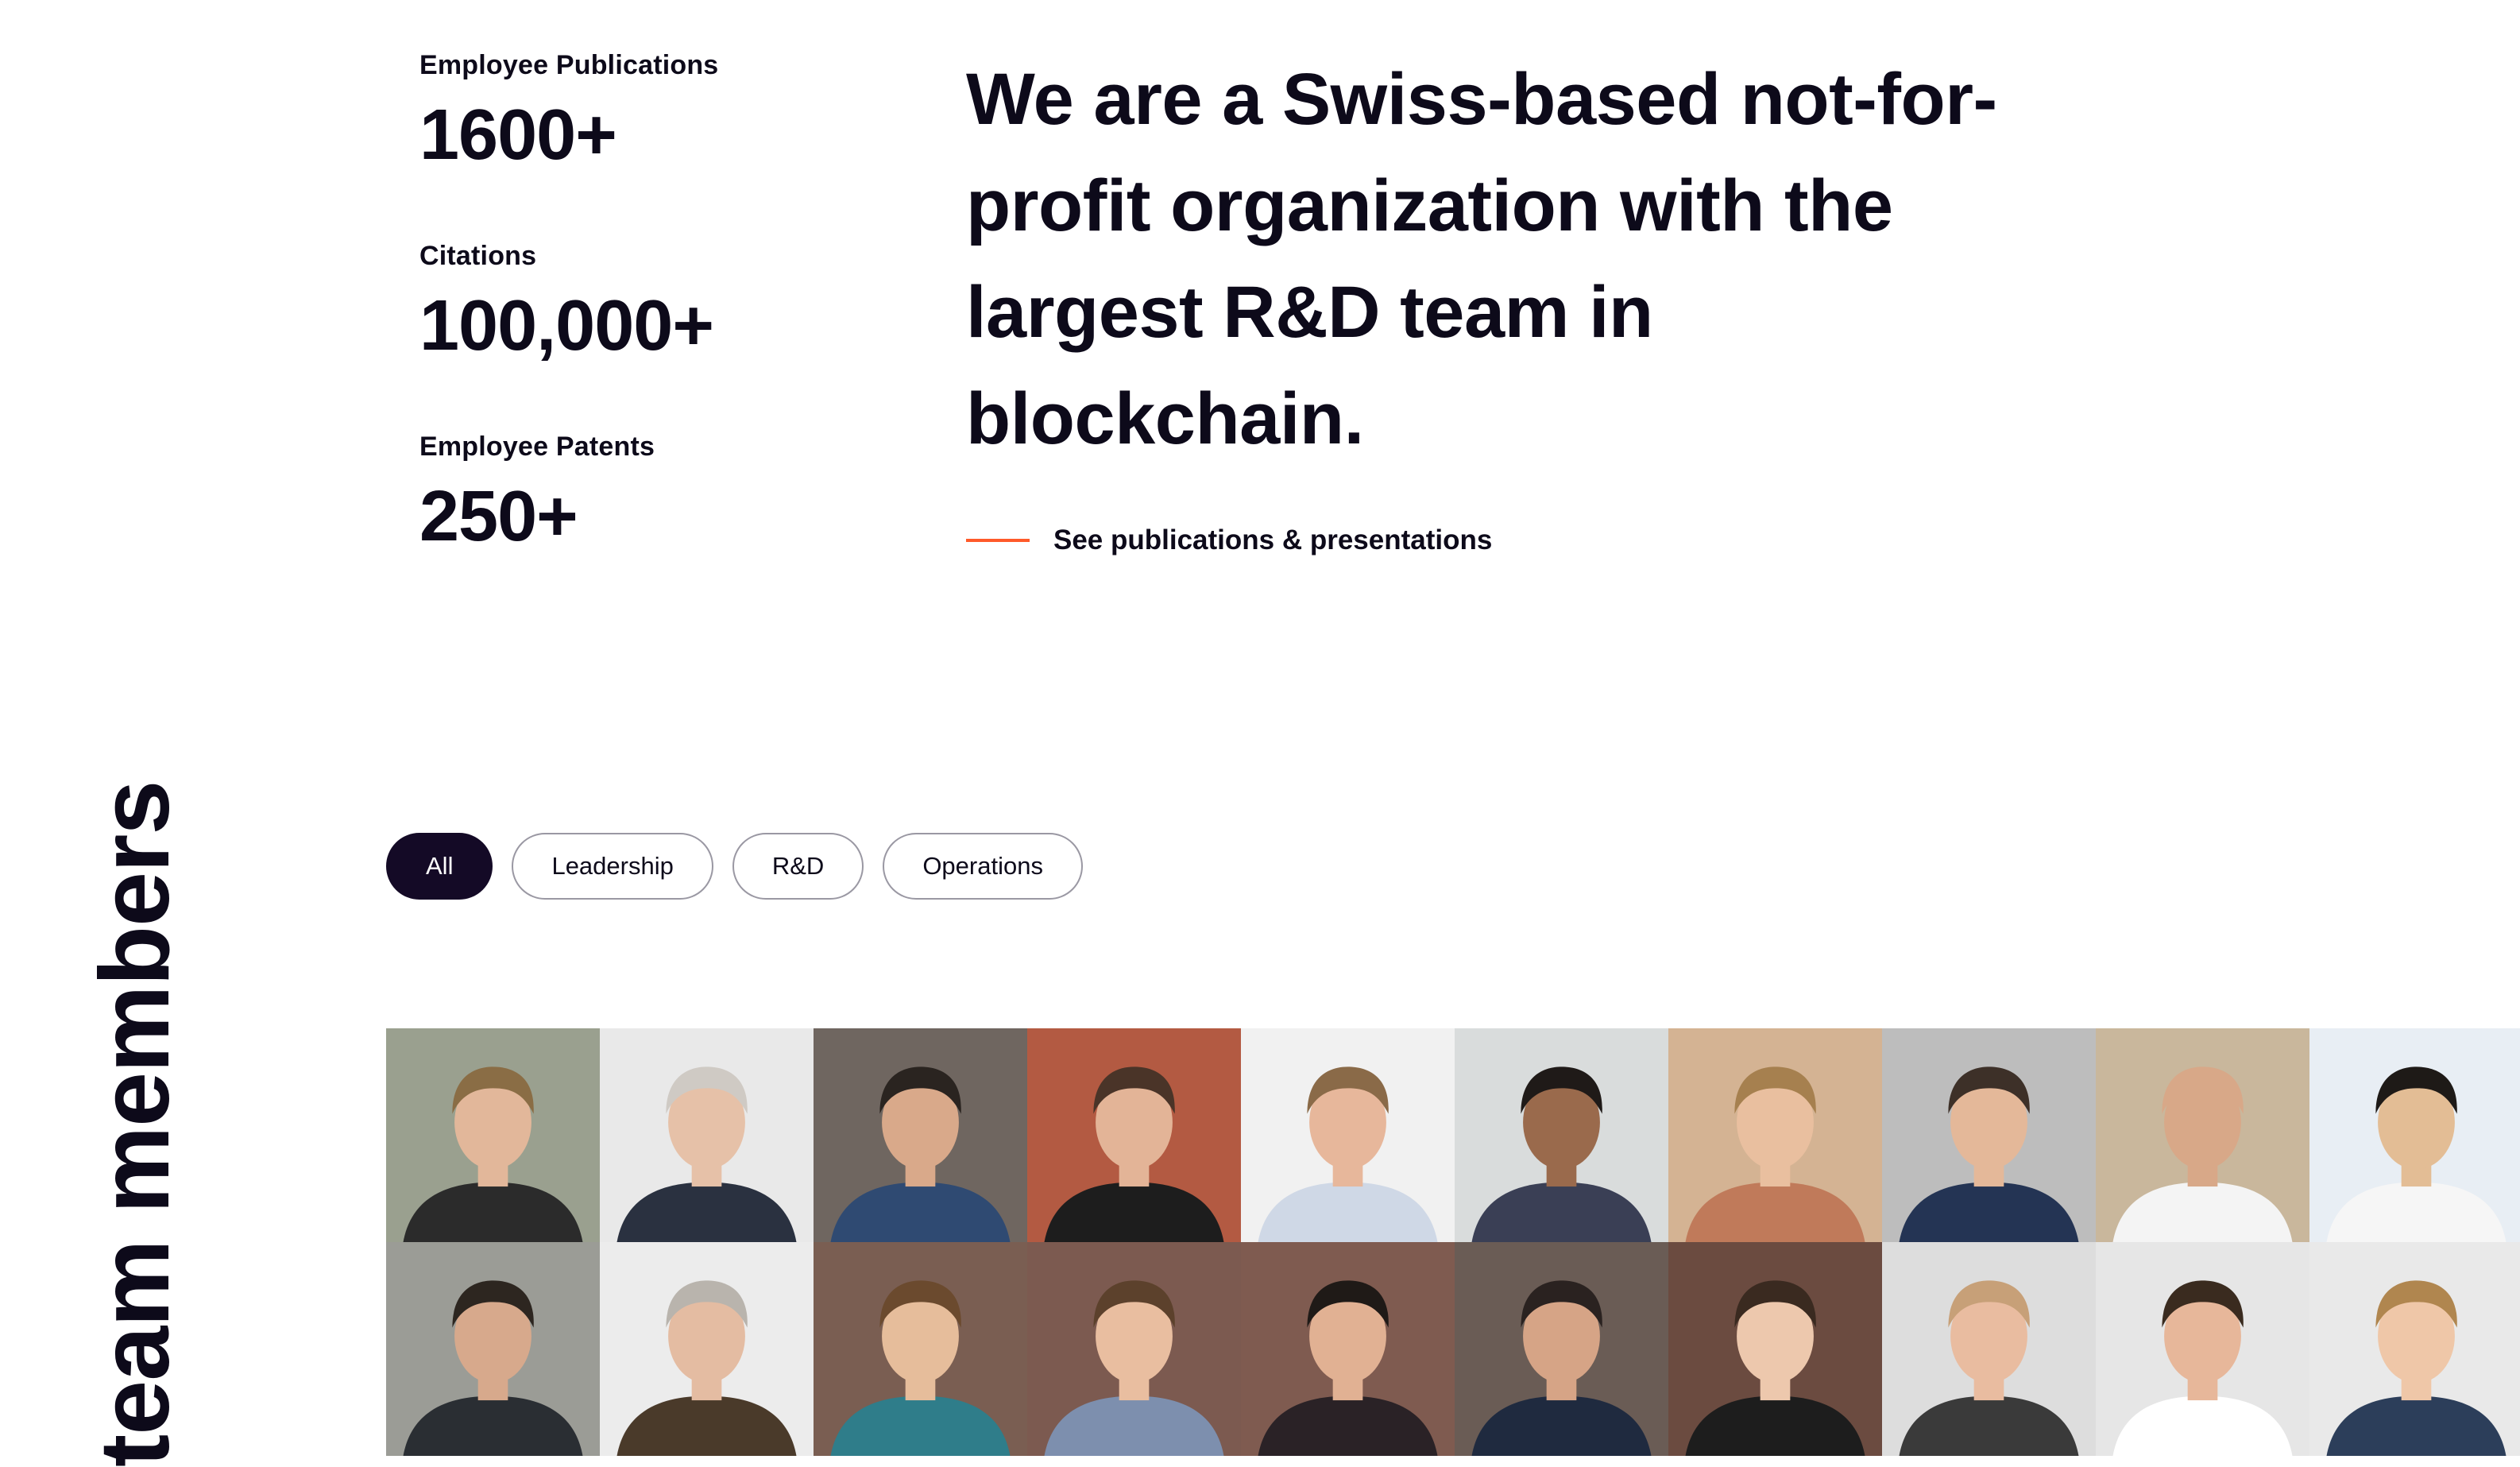  I want to click on stat-label: Citations, so click(478, 256).